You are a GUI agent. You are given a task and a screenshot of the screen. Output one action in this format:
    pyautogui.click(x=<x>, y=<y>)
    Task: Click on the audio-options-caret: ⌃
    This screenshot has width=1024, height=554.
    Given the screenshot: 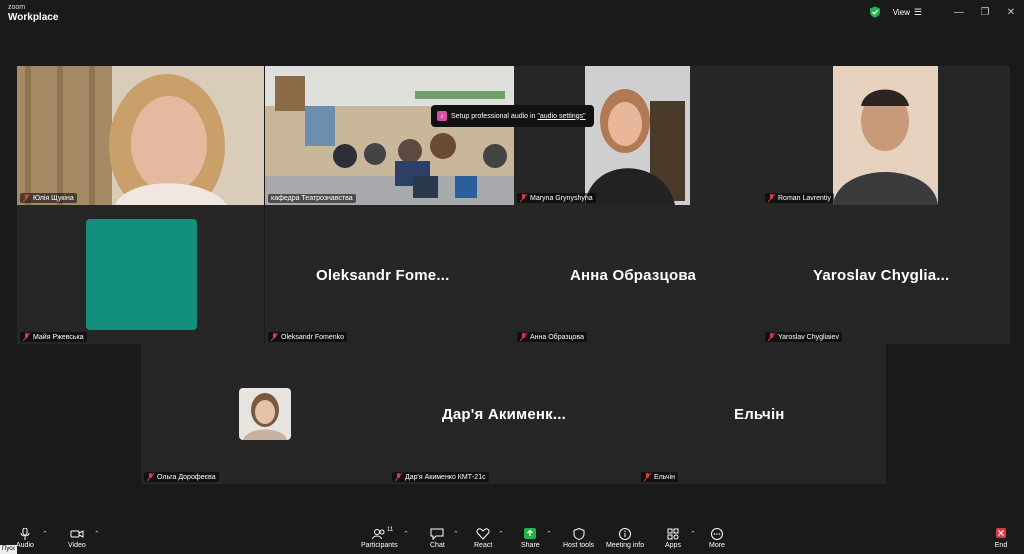 What is the action you would take?
    pyautogui.click(x=45, y=534)
    